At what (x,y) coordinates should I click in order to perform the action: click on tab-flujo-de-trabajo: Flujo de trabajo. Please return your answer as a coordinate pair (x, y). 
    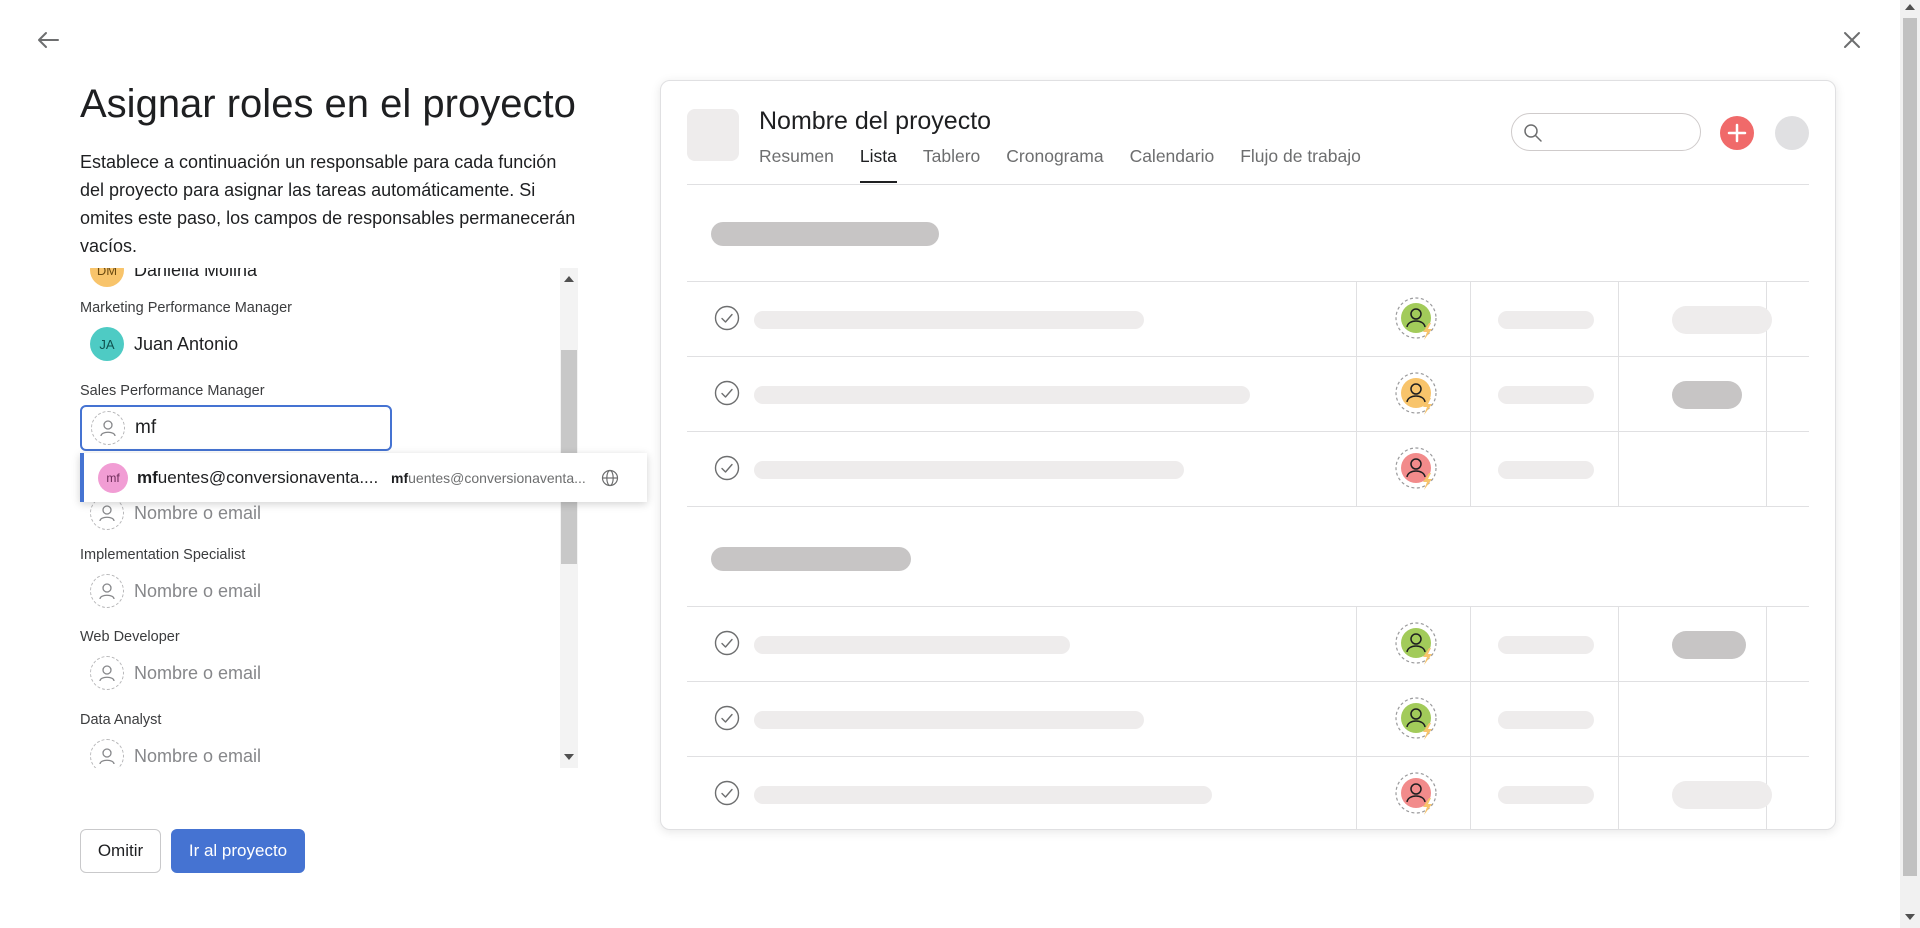
    Looking at the image, I should click on (1300, 156).